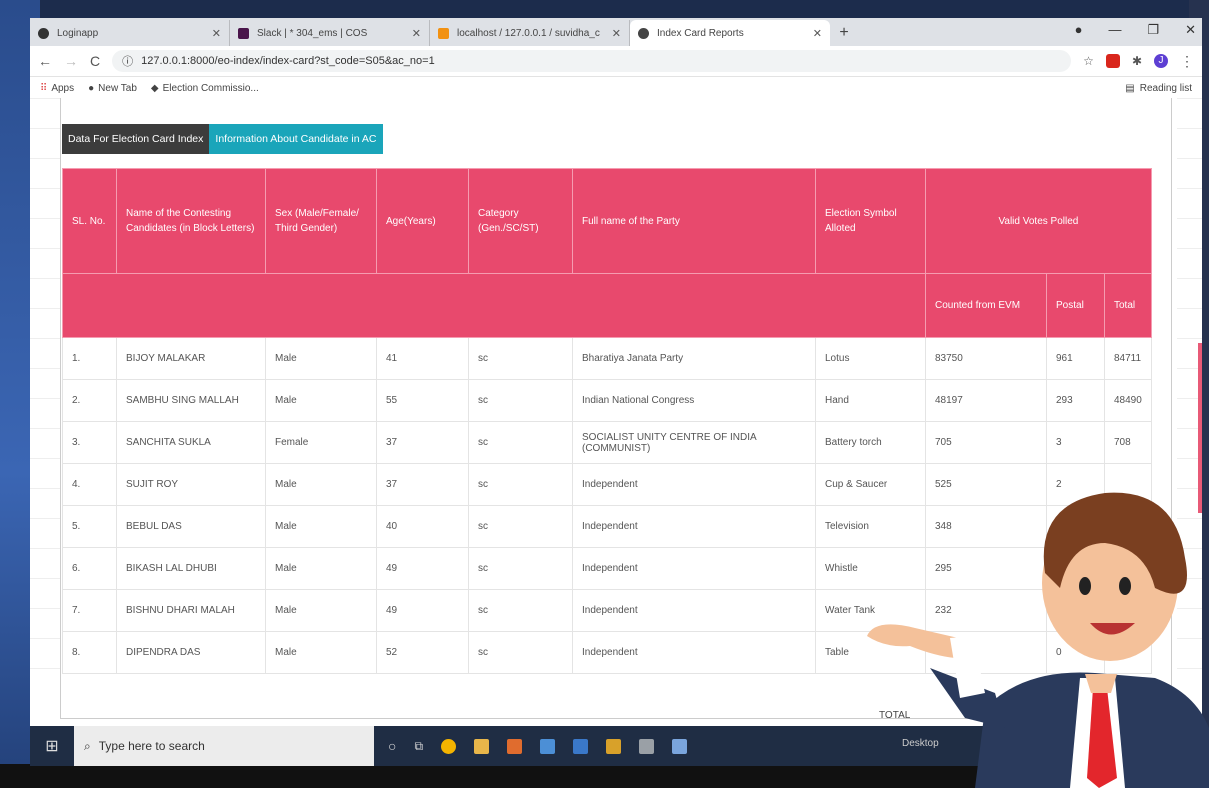 The width and height of the screenshot is (1209, 788). I want to click on cell-sex: Female, so click(321, 442).